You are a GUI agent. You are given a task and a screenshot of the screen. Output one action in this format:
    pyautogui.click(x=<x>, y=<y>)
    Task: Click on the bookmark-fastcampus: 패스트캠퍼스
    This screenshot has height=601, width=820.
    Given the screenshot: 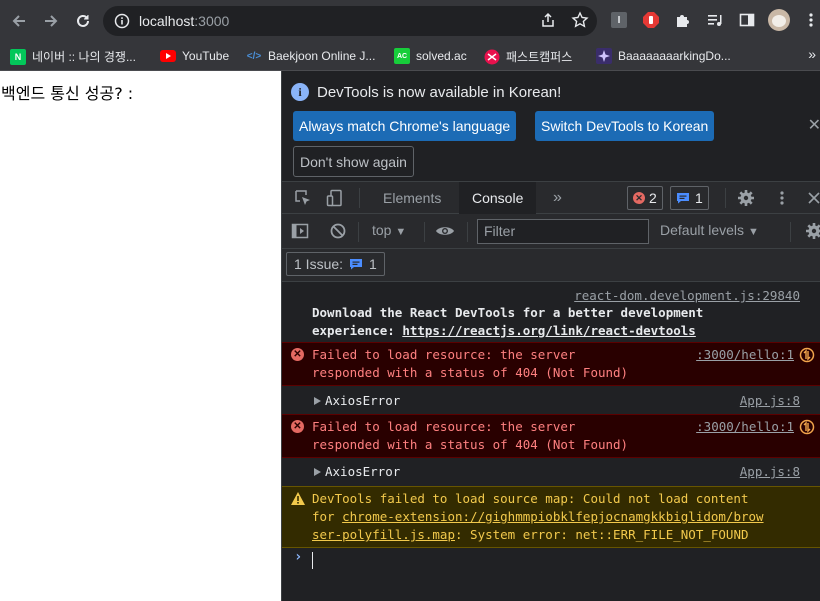 What is the action you would take?
    pyautogui.click(x=528, y=56)
    